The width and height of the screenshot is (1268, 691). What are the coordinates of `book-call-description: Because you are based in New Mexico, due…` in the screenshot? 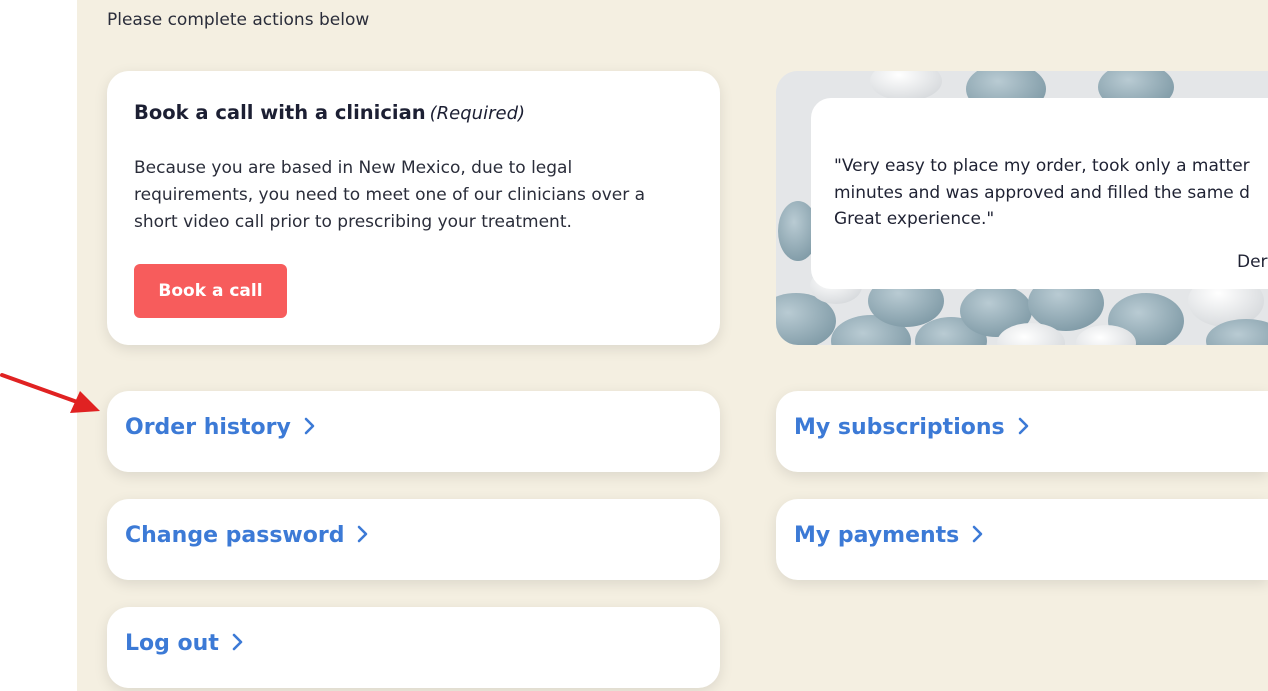 It's located at (390, 195).